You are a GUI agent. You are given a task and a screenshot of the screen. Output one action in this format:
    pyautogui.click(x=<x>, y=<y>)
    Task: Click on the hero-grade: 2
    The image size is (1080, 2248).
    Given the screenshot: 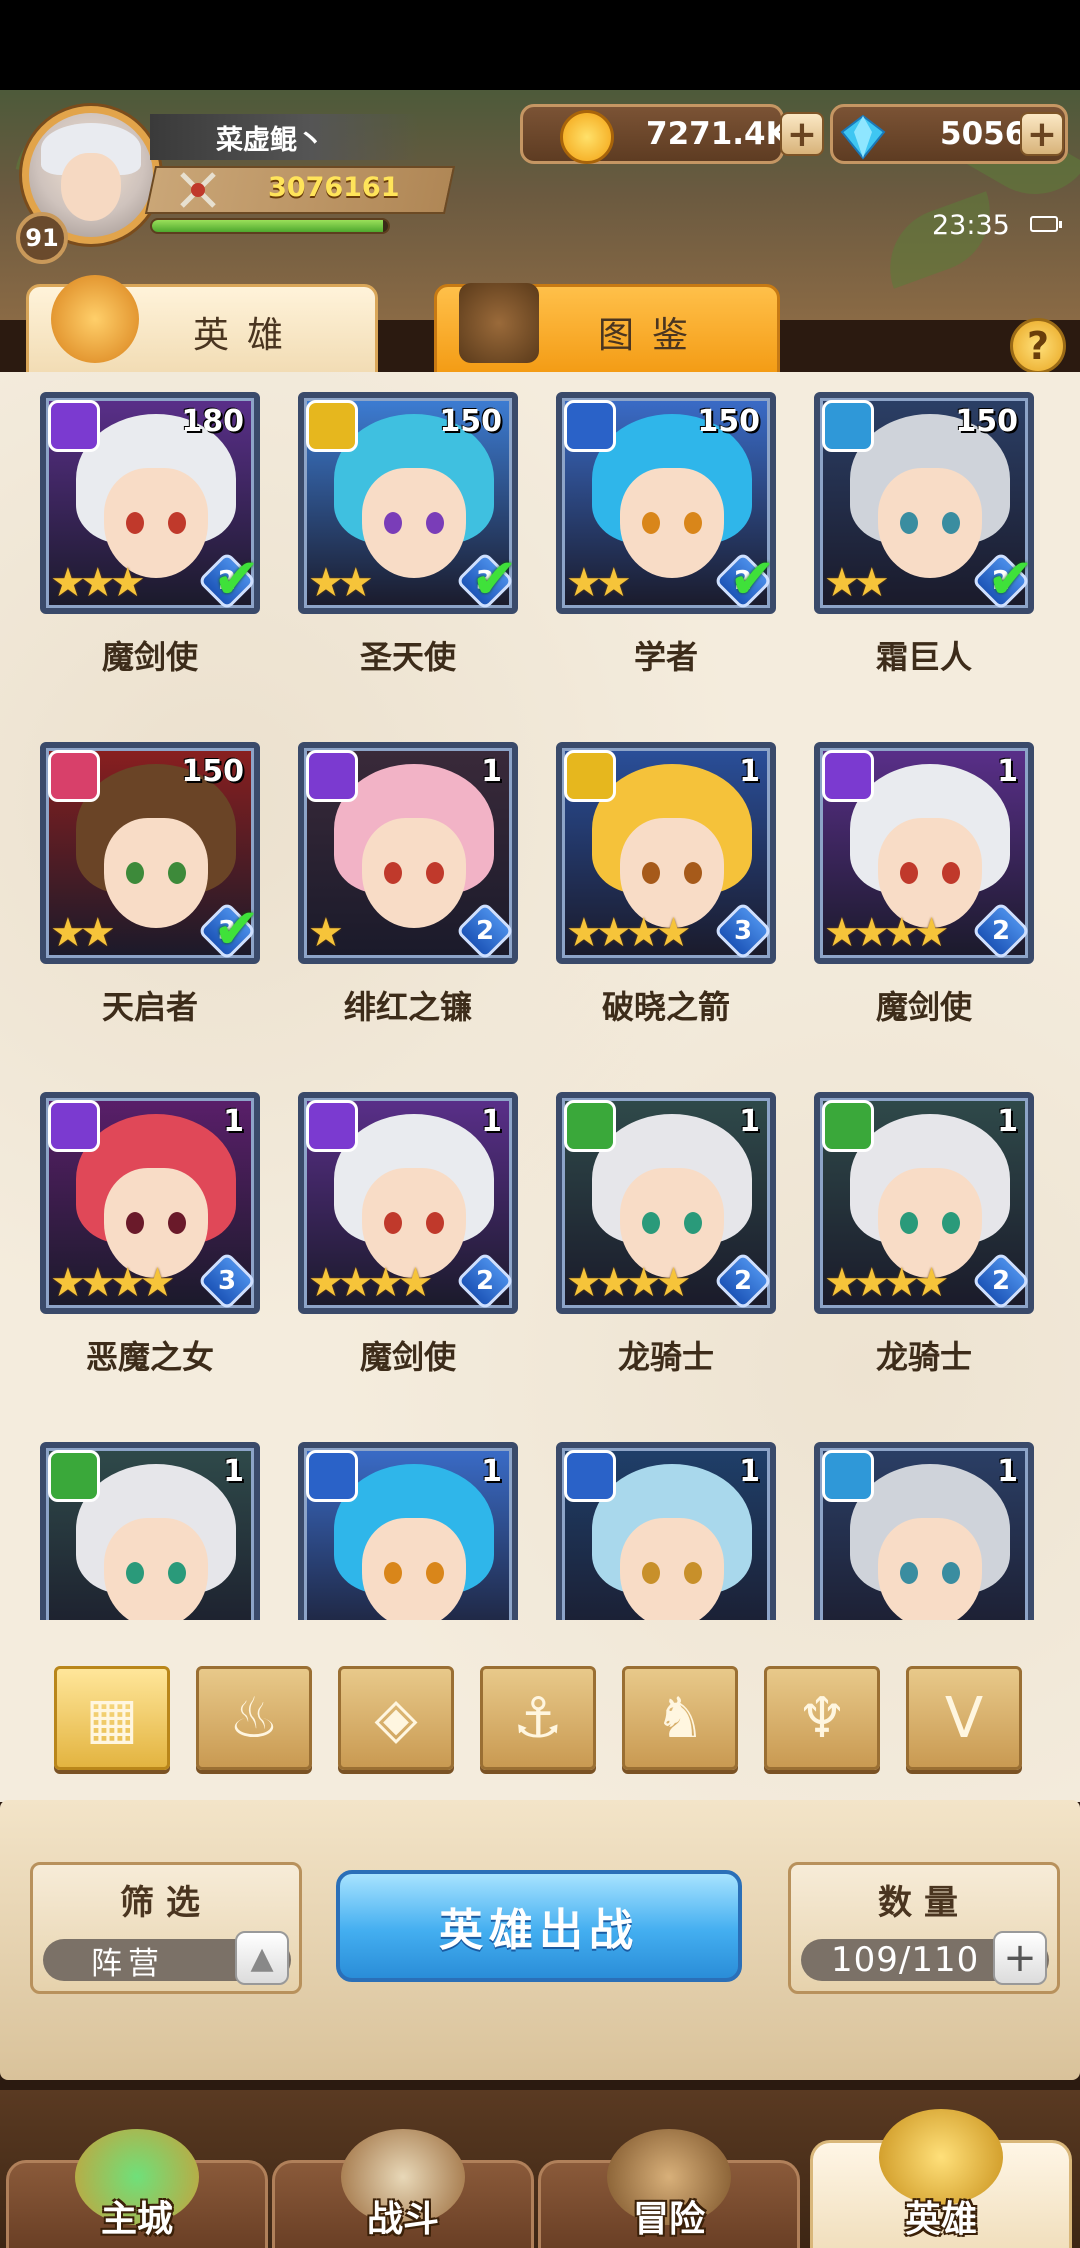 What is the action you would take?
    pyautogui.click(x=1001, y=931)
    